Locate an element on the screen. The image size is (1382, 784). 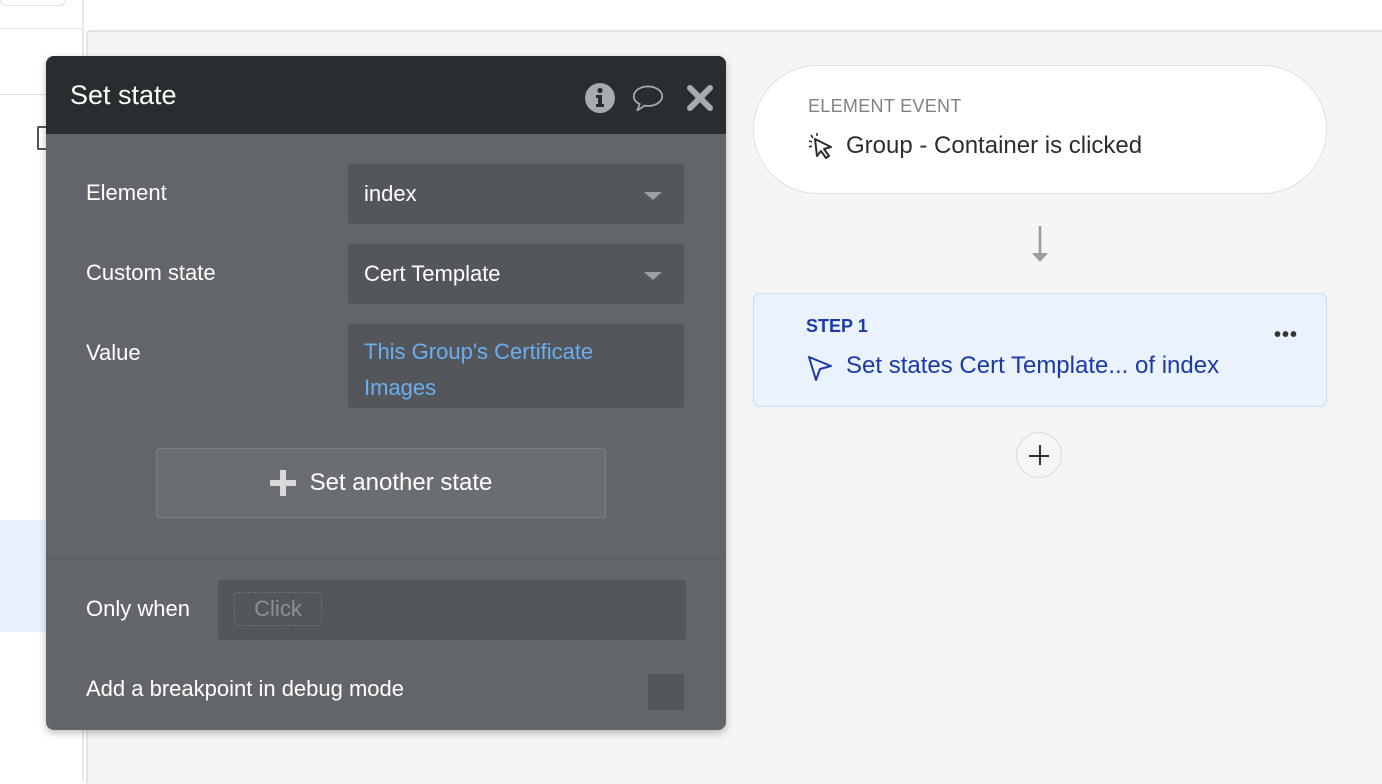
comment-icon is located at coordinates (648, 98).